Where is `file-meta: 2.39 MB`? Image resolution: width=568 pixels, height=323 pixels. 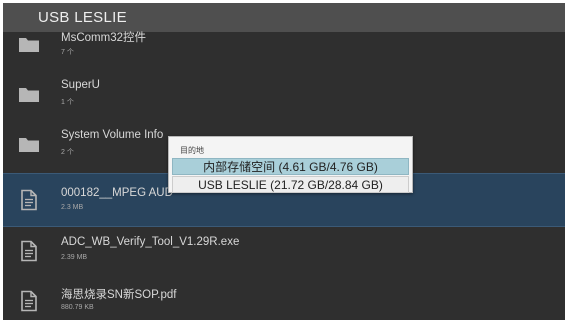 file-meta: 2.39 MB is located at coordinates (74, 257).